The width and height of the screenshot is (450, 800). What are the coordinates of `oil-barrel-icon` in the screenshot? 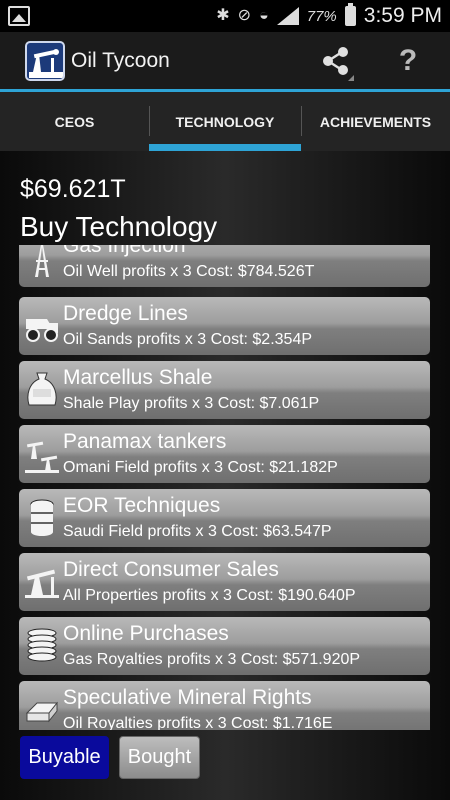 It's located at (42, 518).